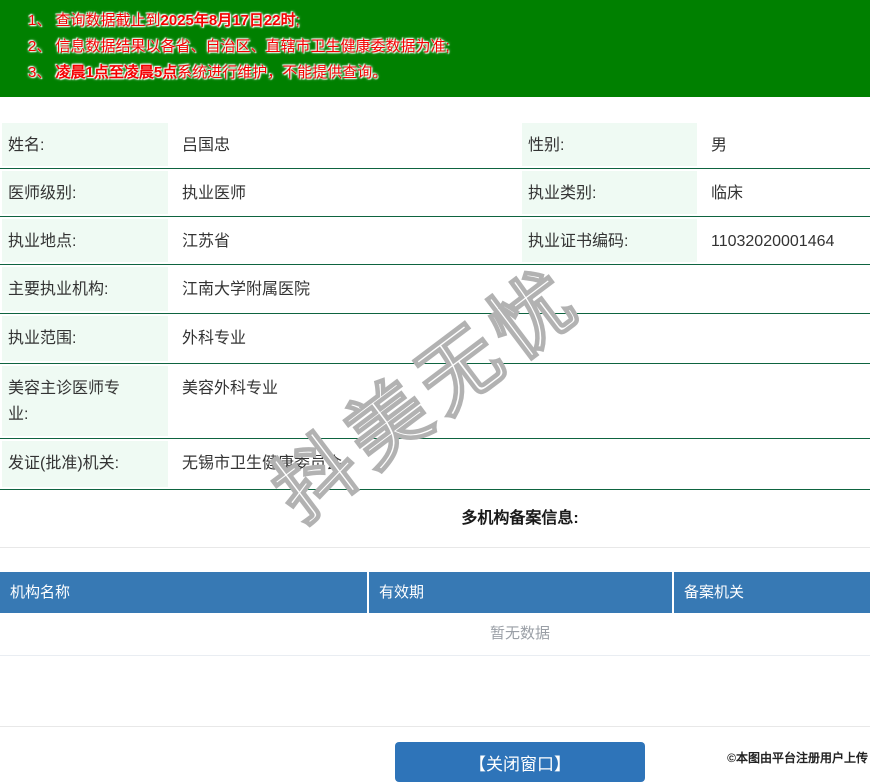 The width and height of the screenshot is (870, 782). Describe the element at coordinates (282, 72) in the screenshot. I see `notice-3-suffix: 系统进行维护，不能提供查询。` at that location.